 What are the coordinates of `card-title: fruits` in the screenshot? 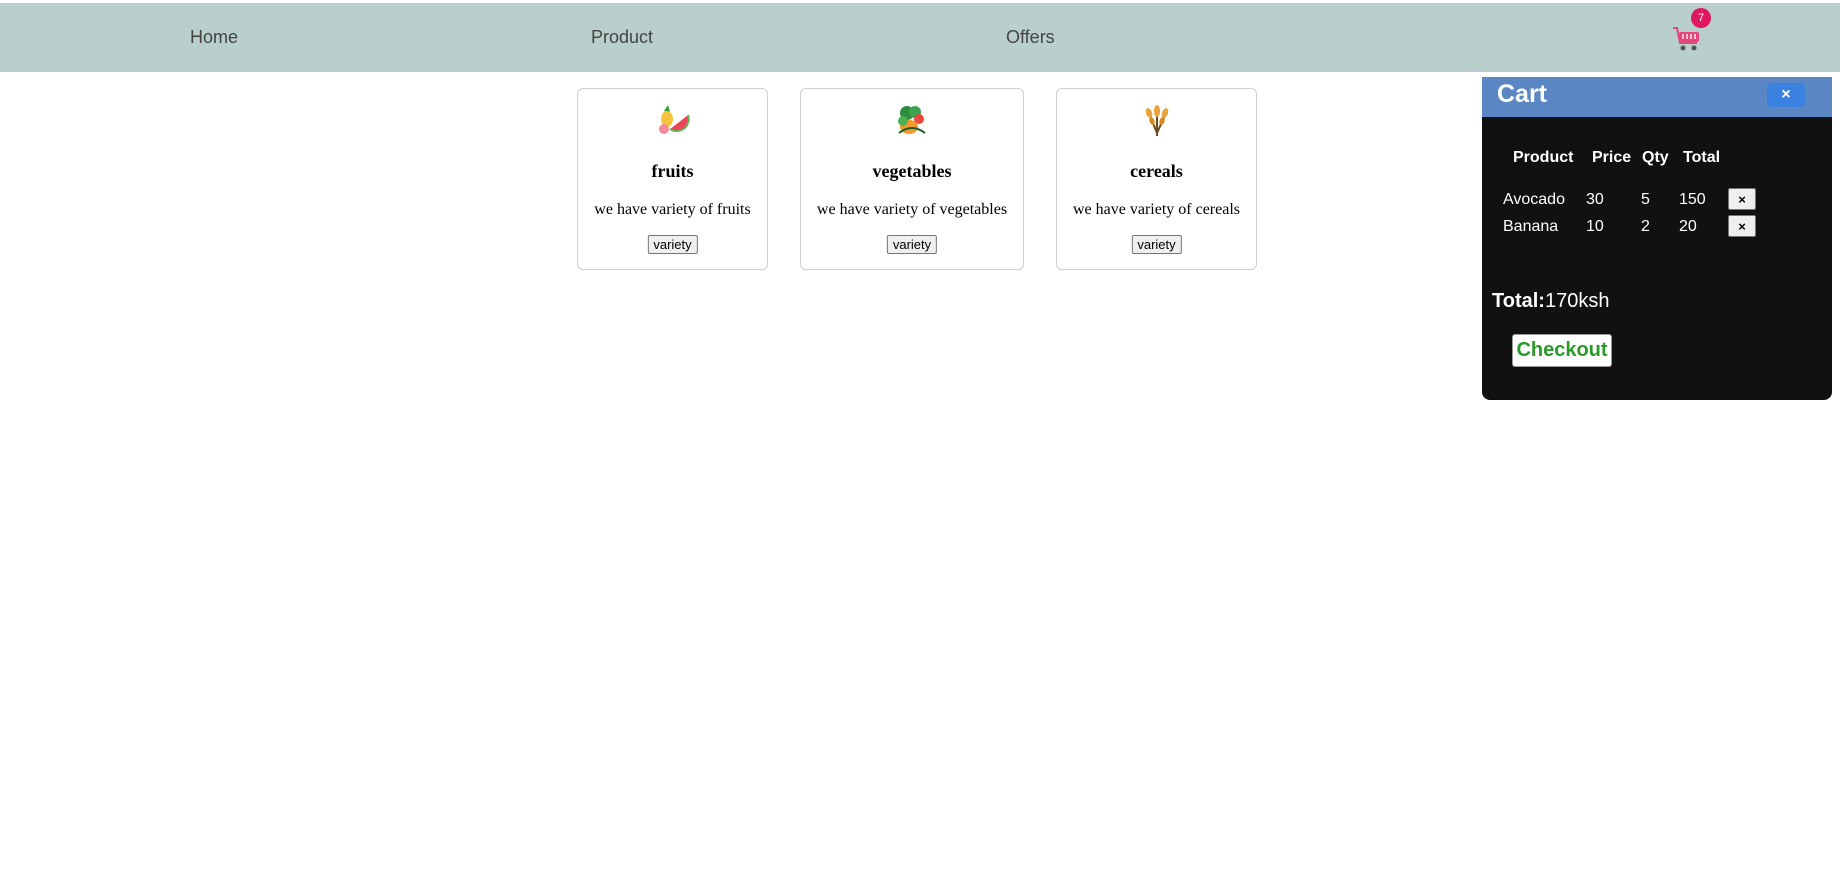 It's located at (672, 171).